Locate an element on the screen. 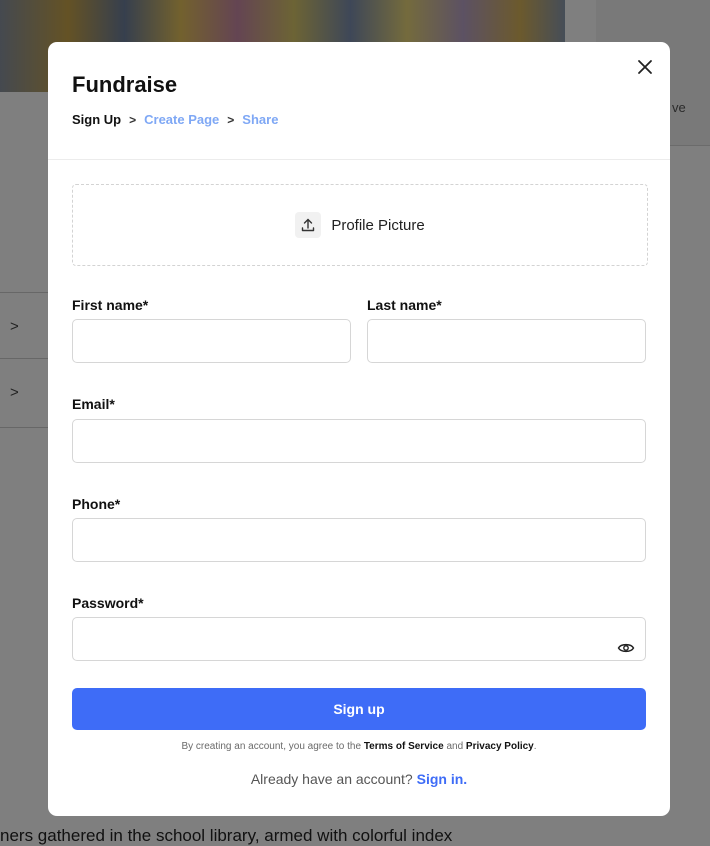 The image size is (710, 846). sign-up-button: Sign up is located at coordinates (359, 709).